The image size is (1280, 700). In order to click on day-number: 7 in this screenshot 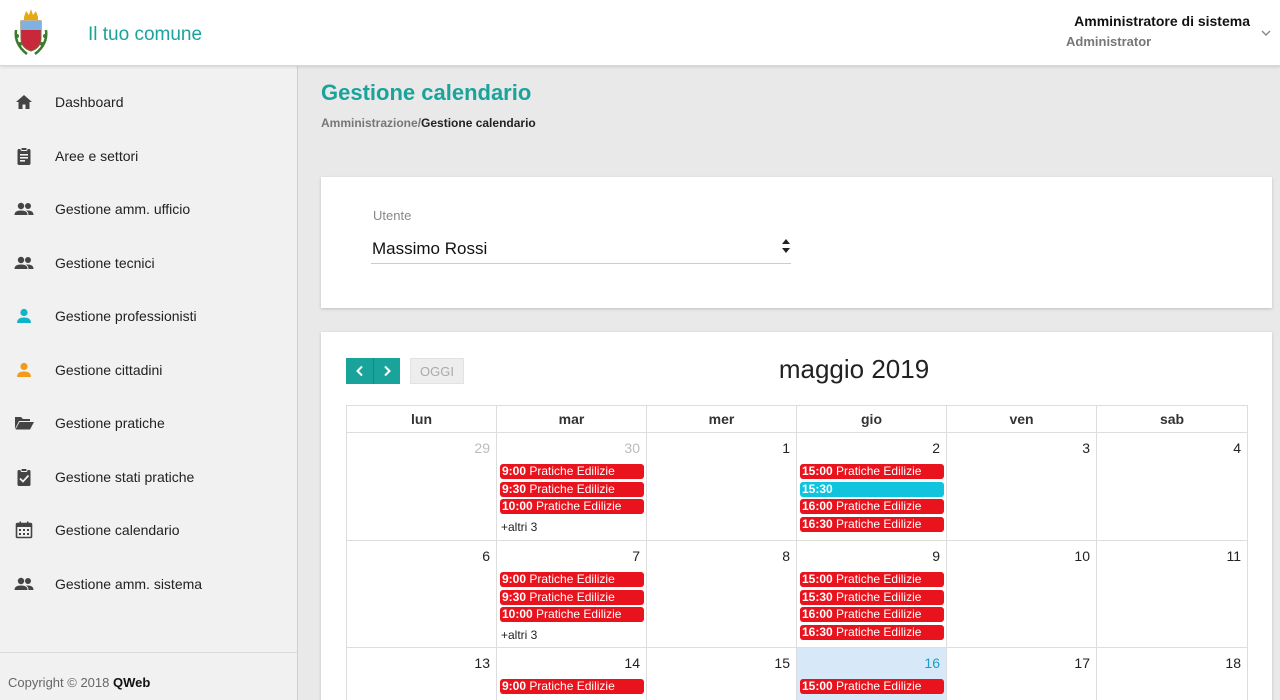, I will do `click(636, 556)`.